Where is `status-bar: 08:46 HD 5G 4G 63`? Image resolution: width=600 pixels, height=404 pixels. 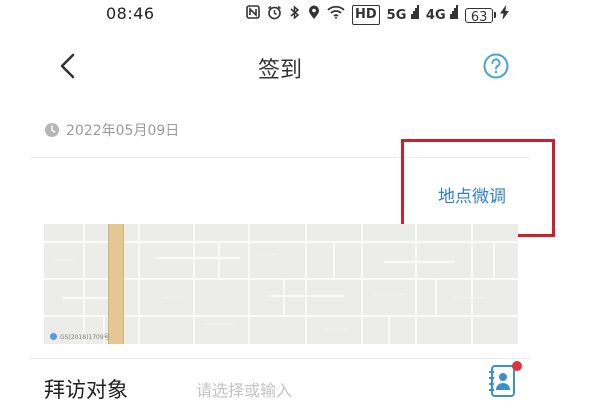
status-bar: 08:46 HD 5G 4G 63 is located at coordinates (300, 15).